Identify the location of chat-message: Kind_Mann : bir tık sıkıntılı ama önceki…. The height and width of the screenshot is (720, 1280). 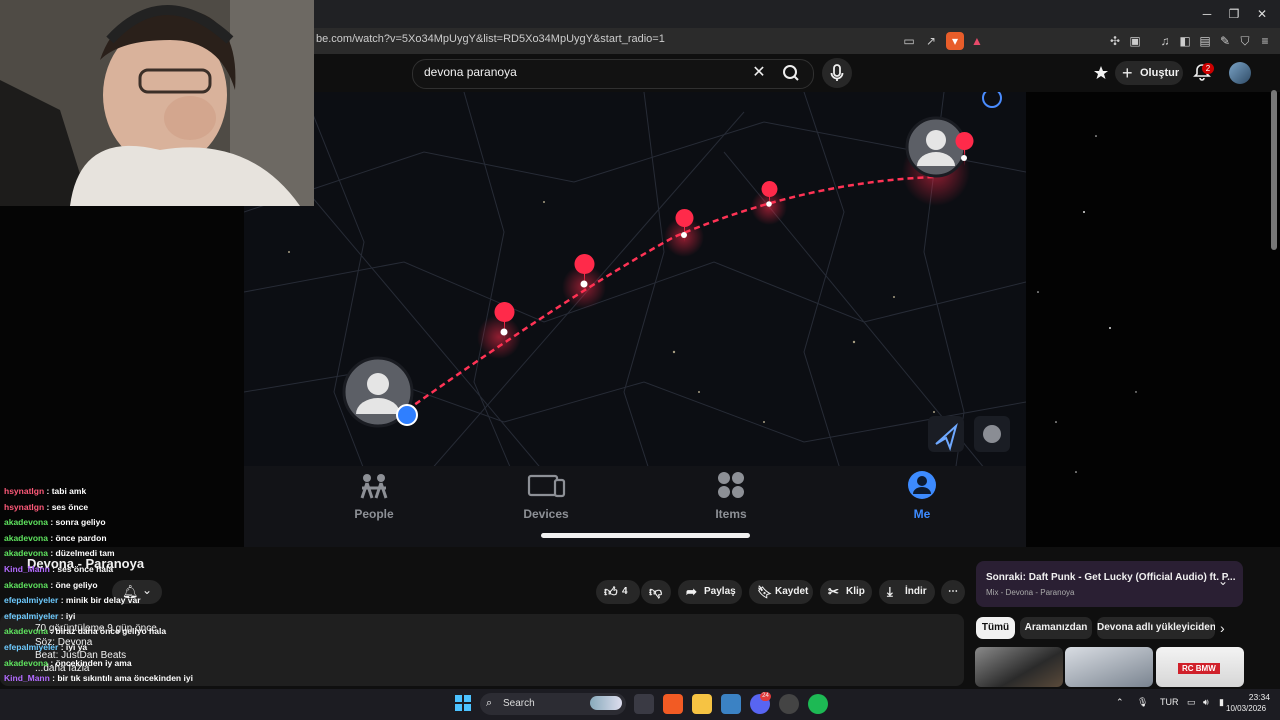
(98, 678).